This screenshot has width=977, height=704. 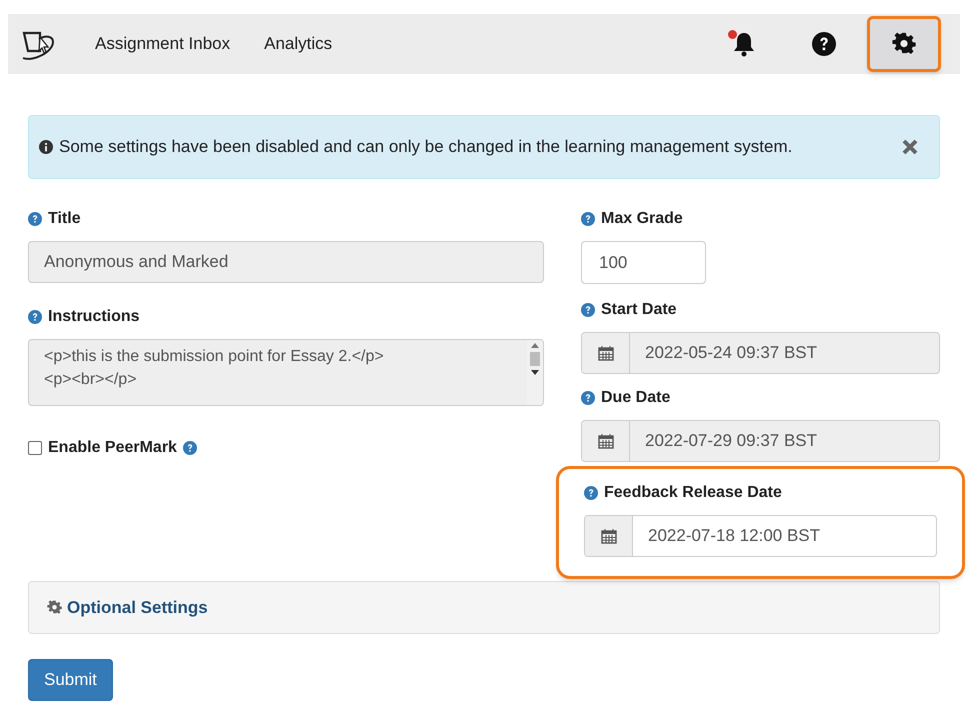 What do you see at coordinates (744, 44) in the screenshot?
I see `bell-icon` at bounding box center [744, 44].